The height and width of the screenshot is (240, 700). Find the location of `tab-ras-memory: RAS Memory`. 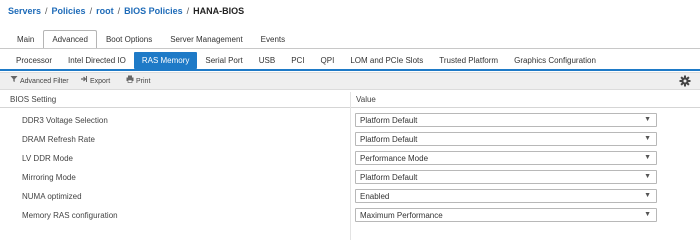

tab-ras-memory: RAS Memory is located at coordinates (165, 60).